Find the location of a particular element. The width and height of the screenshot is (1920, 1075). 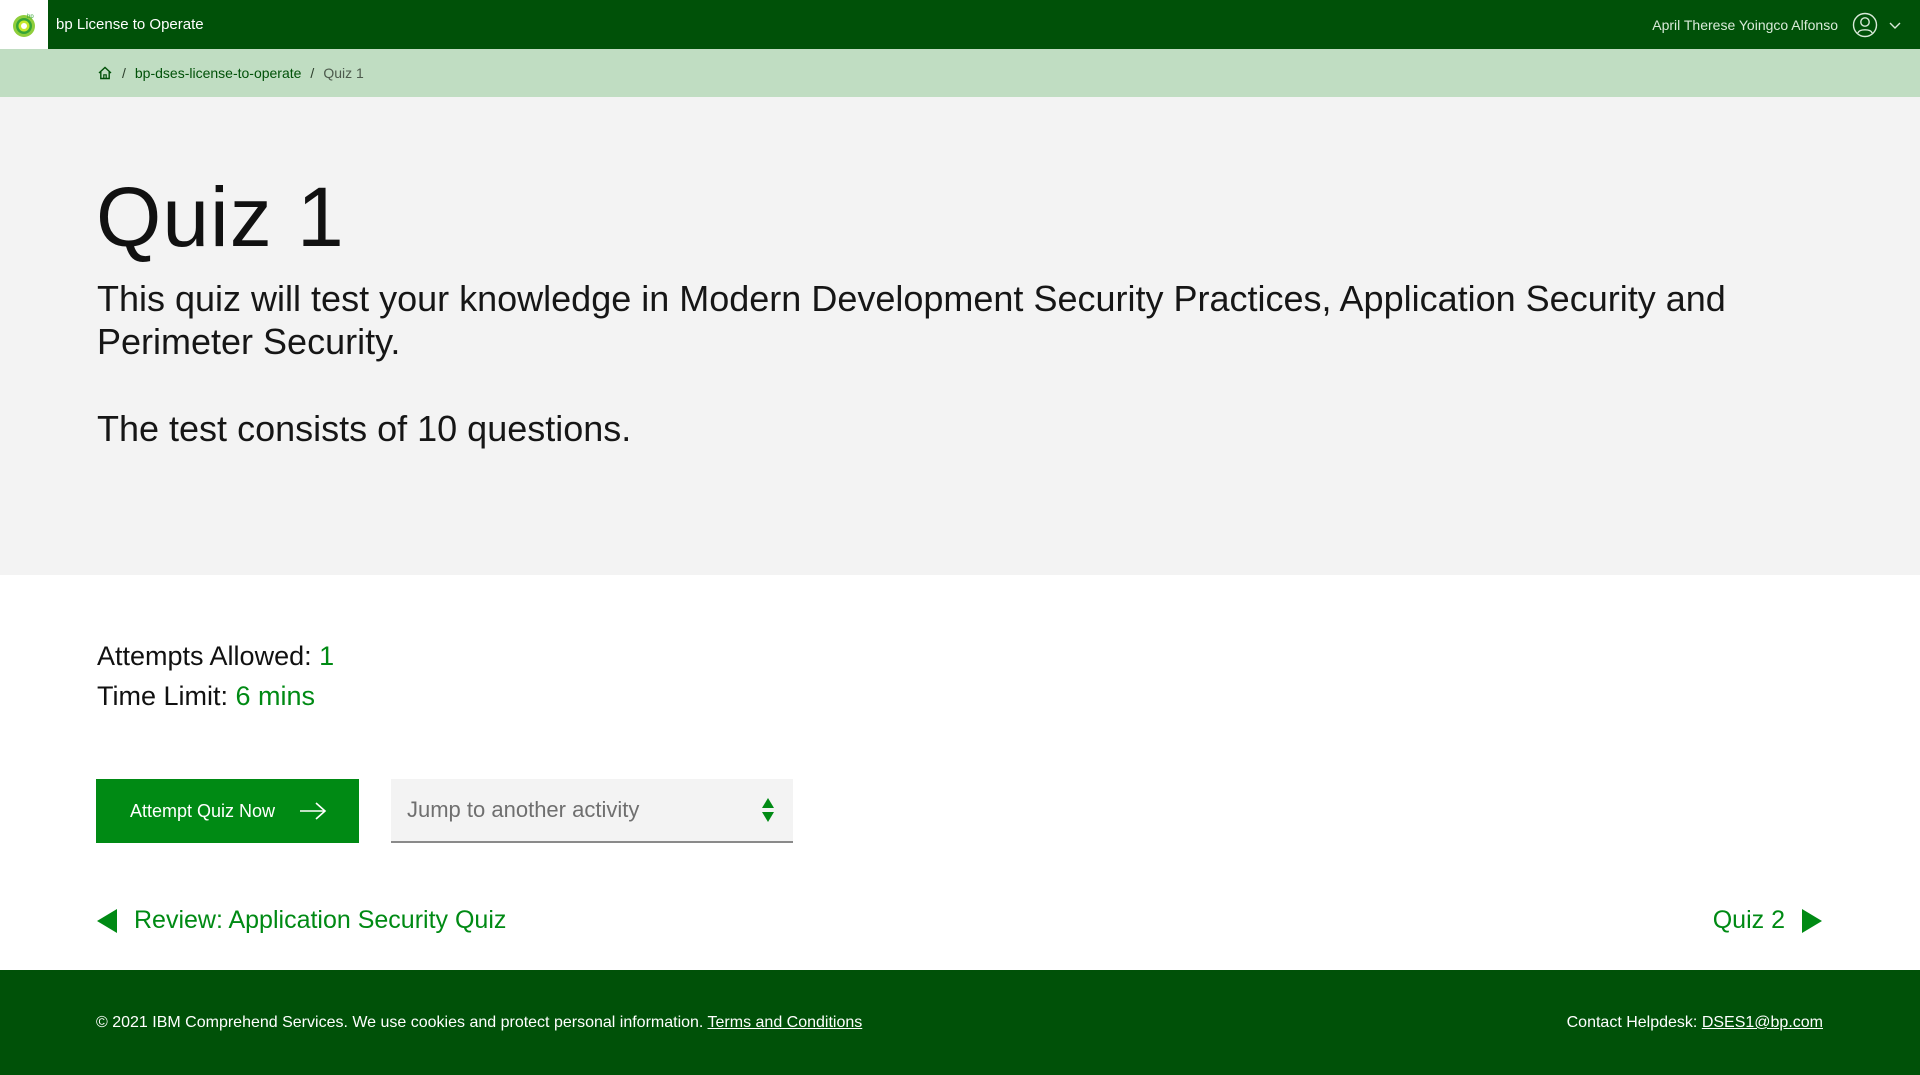

attempts-row: Attempts Allowed: 1 is located at coordinates (215, 656).